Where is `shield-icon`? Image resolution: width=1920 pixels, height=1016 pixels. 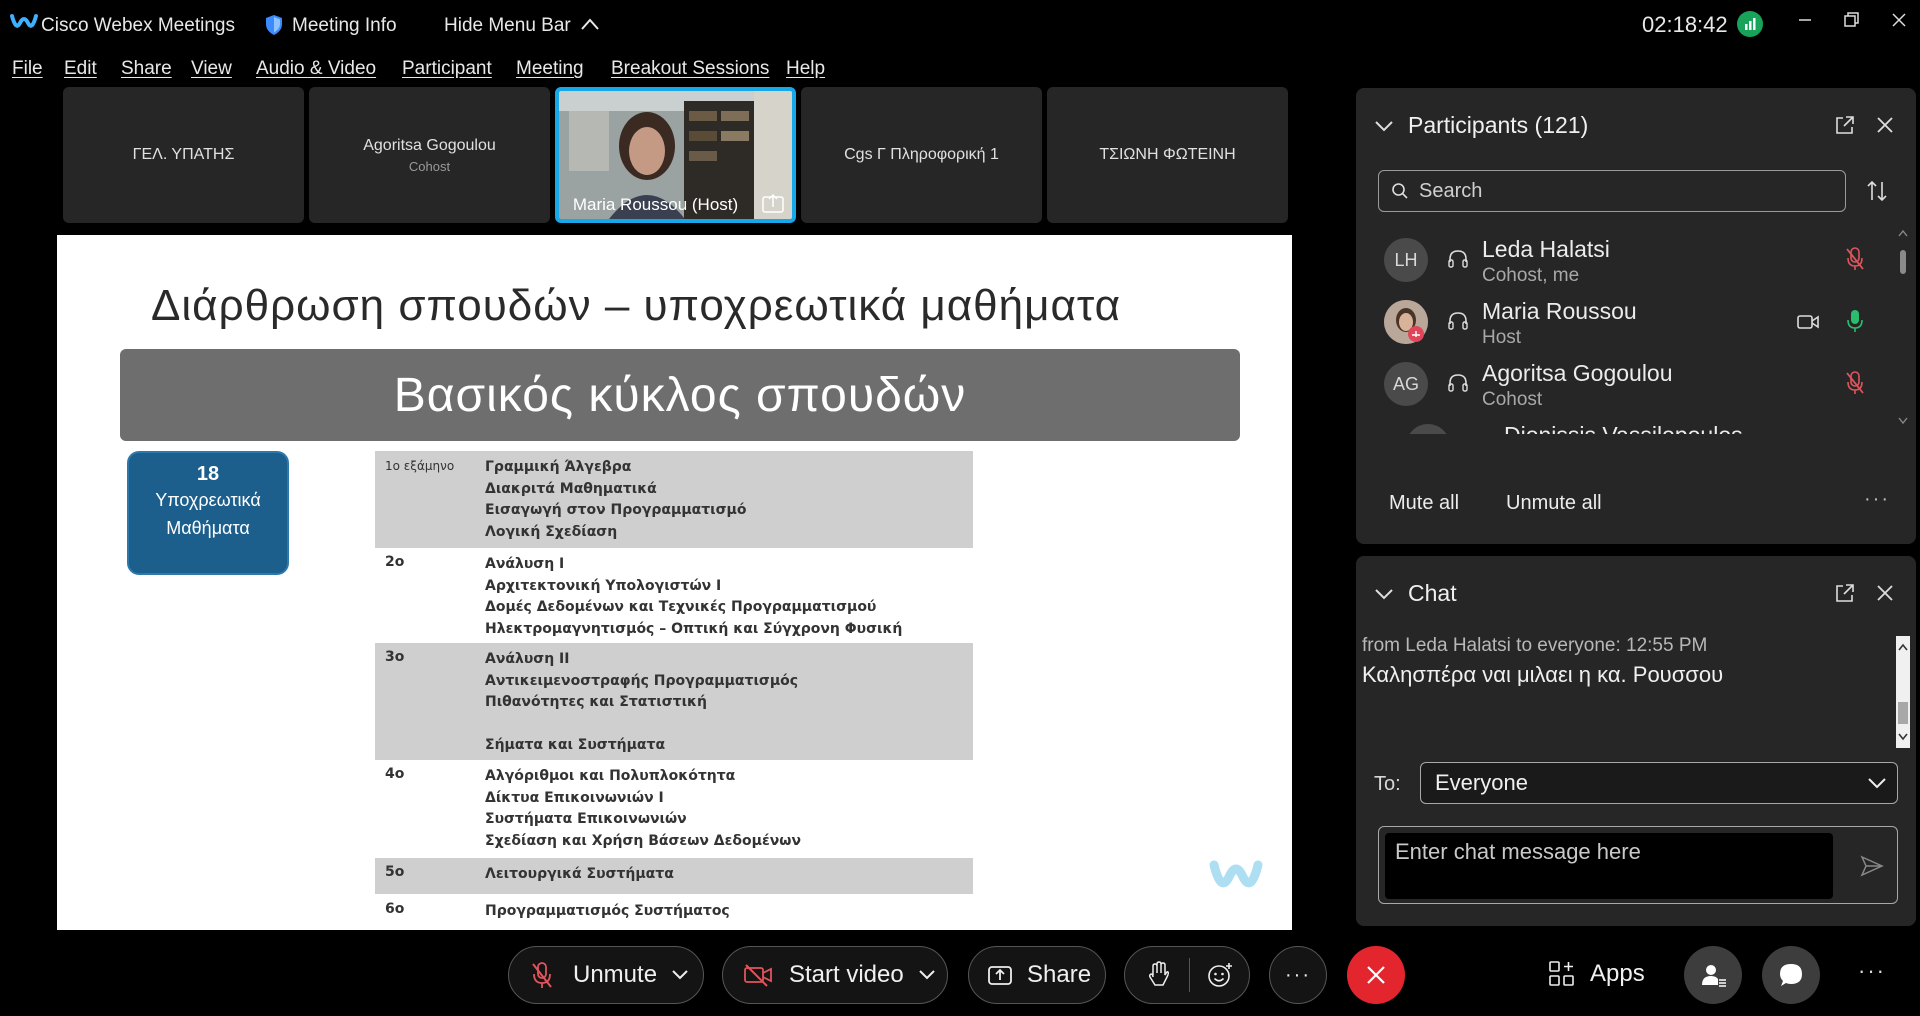
shield-icon is located at coordinates (274, 25).